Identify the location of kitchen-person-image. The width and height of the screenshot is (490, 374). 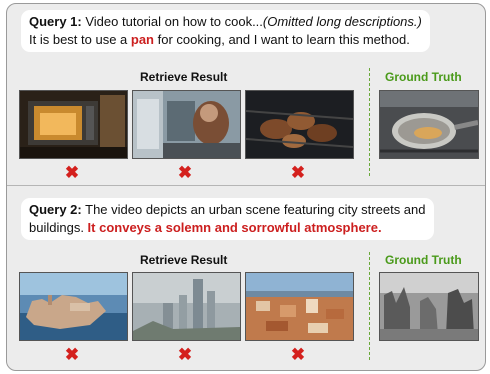
(186, 124).